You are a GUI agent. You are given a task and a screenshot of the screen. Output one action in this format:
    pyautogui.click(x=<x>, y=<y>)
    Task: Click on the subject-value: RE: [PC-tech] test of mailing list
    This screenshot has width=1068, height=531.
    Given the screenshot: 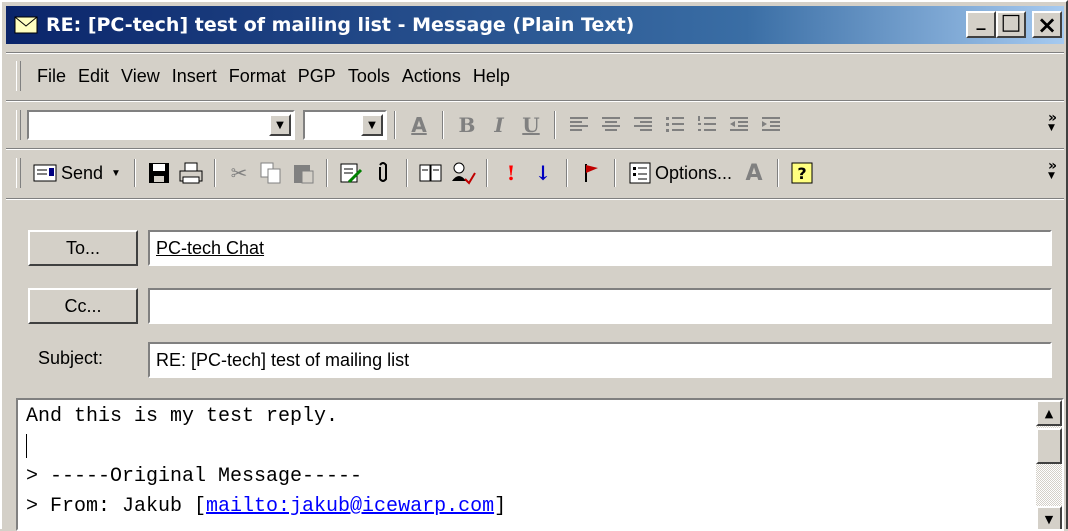 What is the action you would take?
    pyautogui.click(x=283, y=359)
    